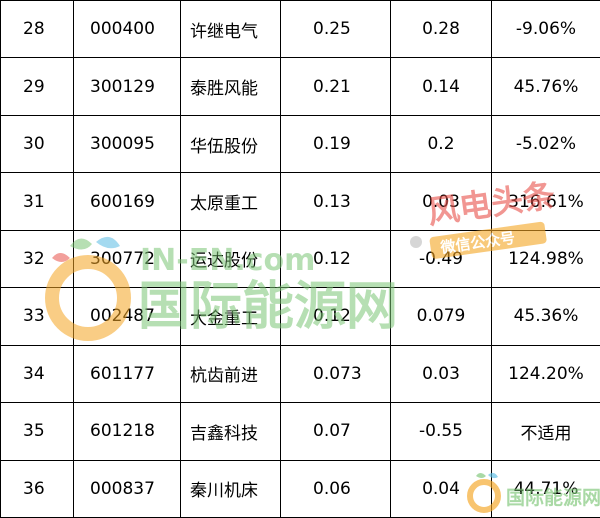 This screenshot has height=518, width=600. I want to click on change-cell: -9.06%, so click(546, 29).